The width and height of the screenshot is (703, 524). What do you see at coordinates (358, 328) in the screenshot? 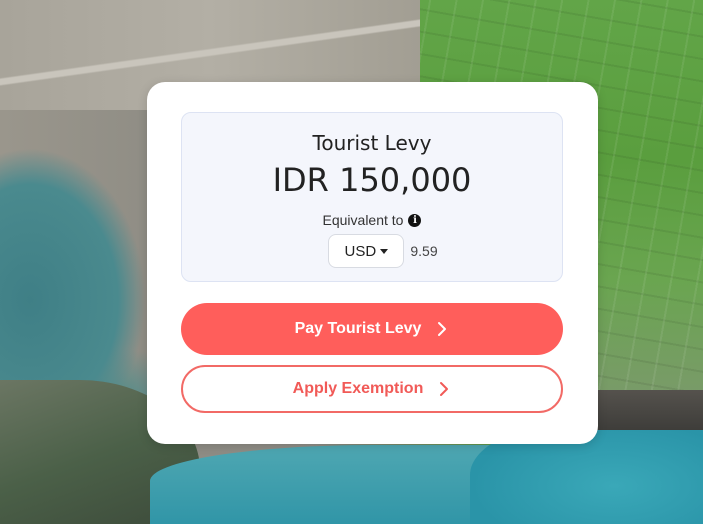
I see `pay-button-label: Pay Tourist Levy` at bounding box center [358, 328].